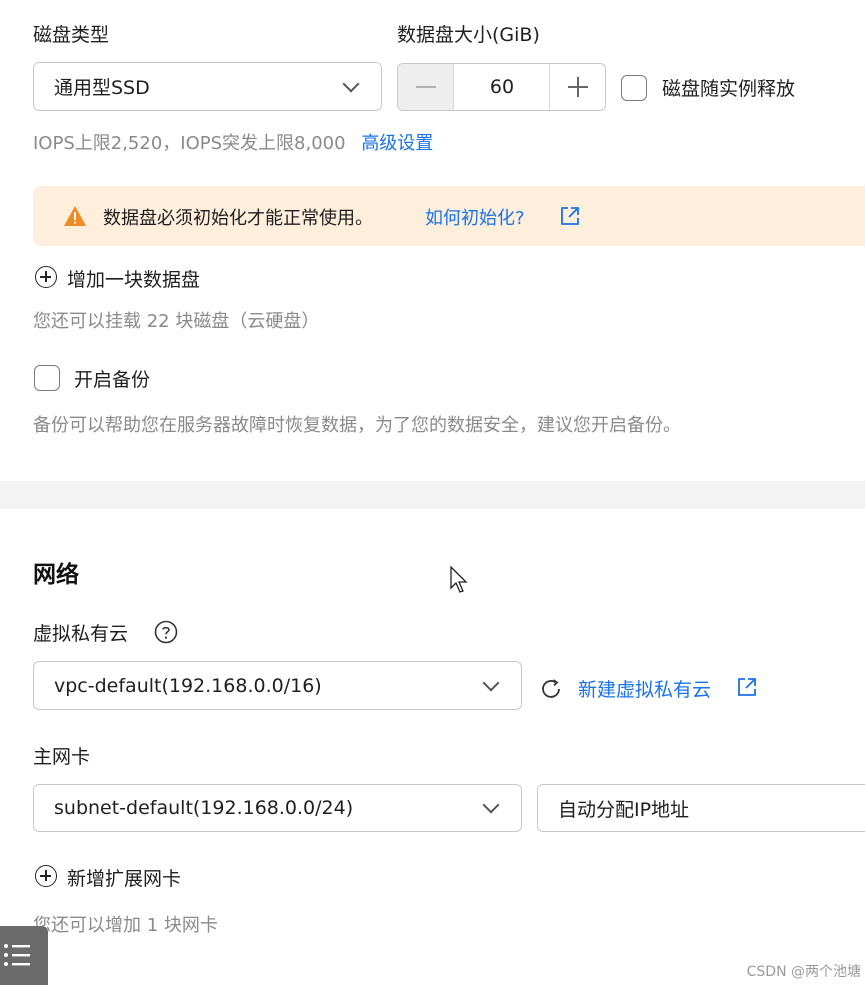 The width and height of the screenshot is (865, 985). What do you see at coordinates (62, 757) in the screenshot?
I see `primary-nic-label: 主网卡` at bounding box center [62, 757].